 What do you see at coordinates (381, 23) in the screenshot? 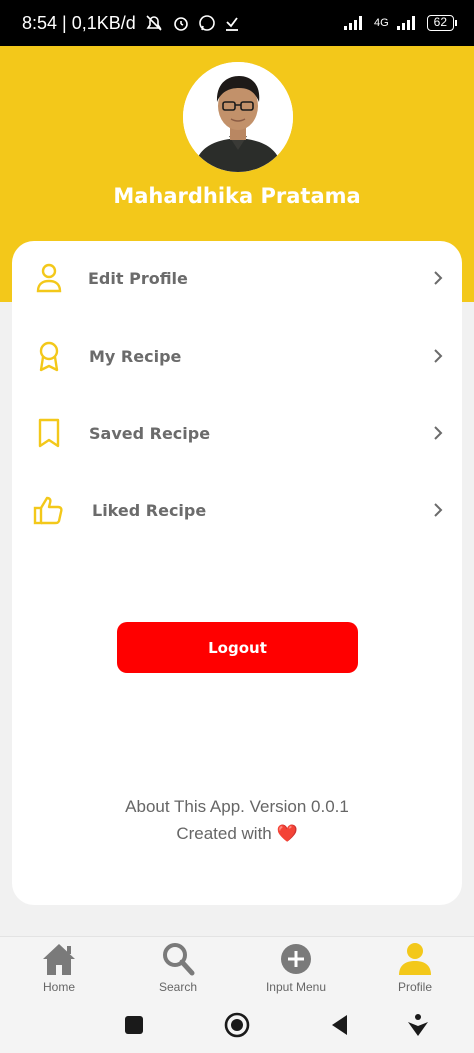
I see `network-type: 4G` at bounding box center [381, 23].